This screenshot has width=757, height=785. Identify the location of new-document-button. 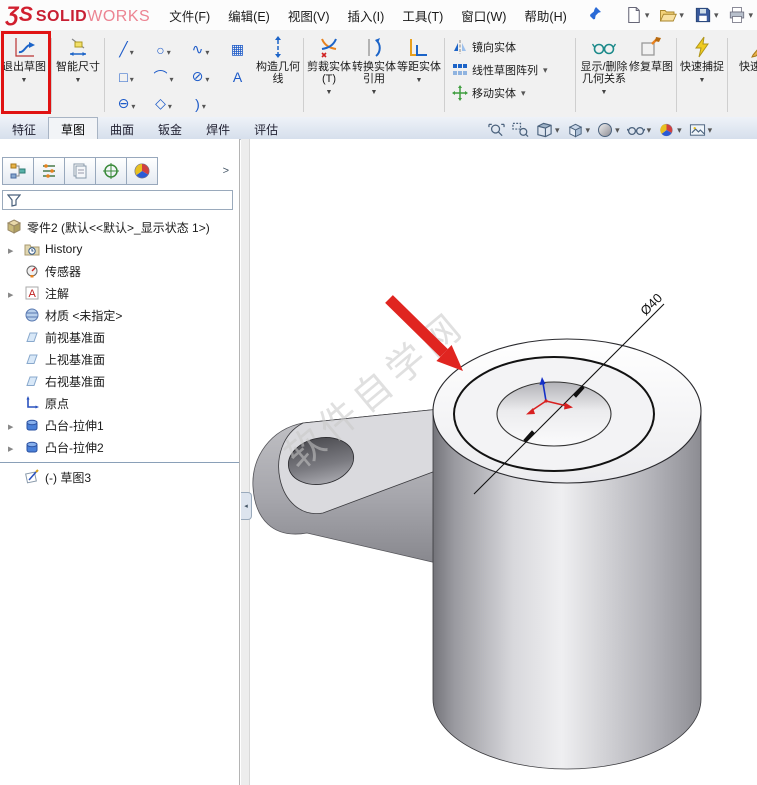
(637, 15).